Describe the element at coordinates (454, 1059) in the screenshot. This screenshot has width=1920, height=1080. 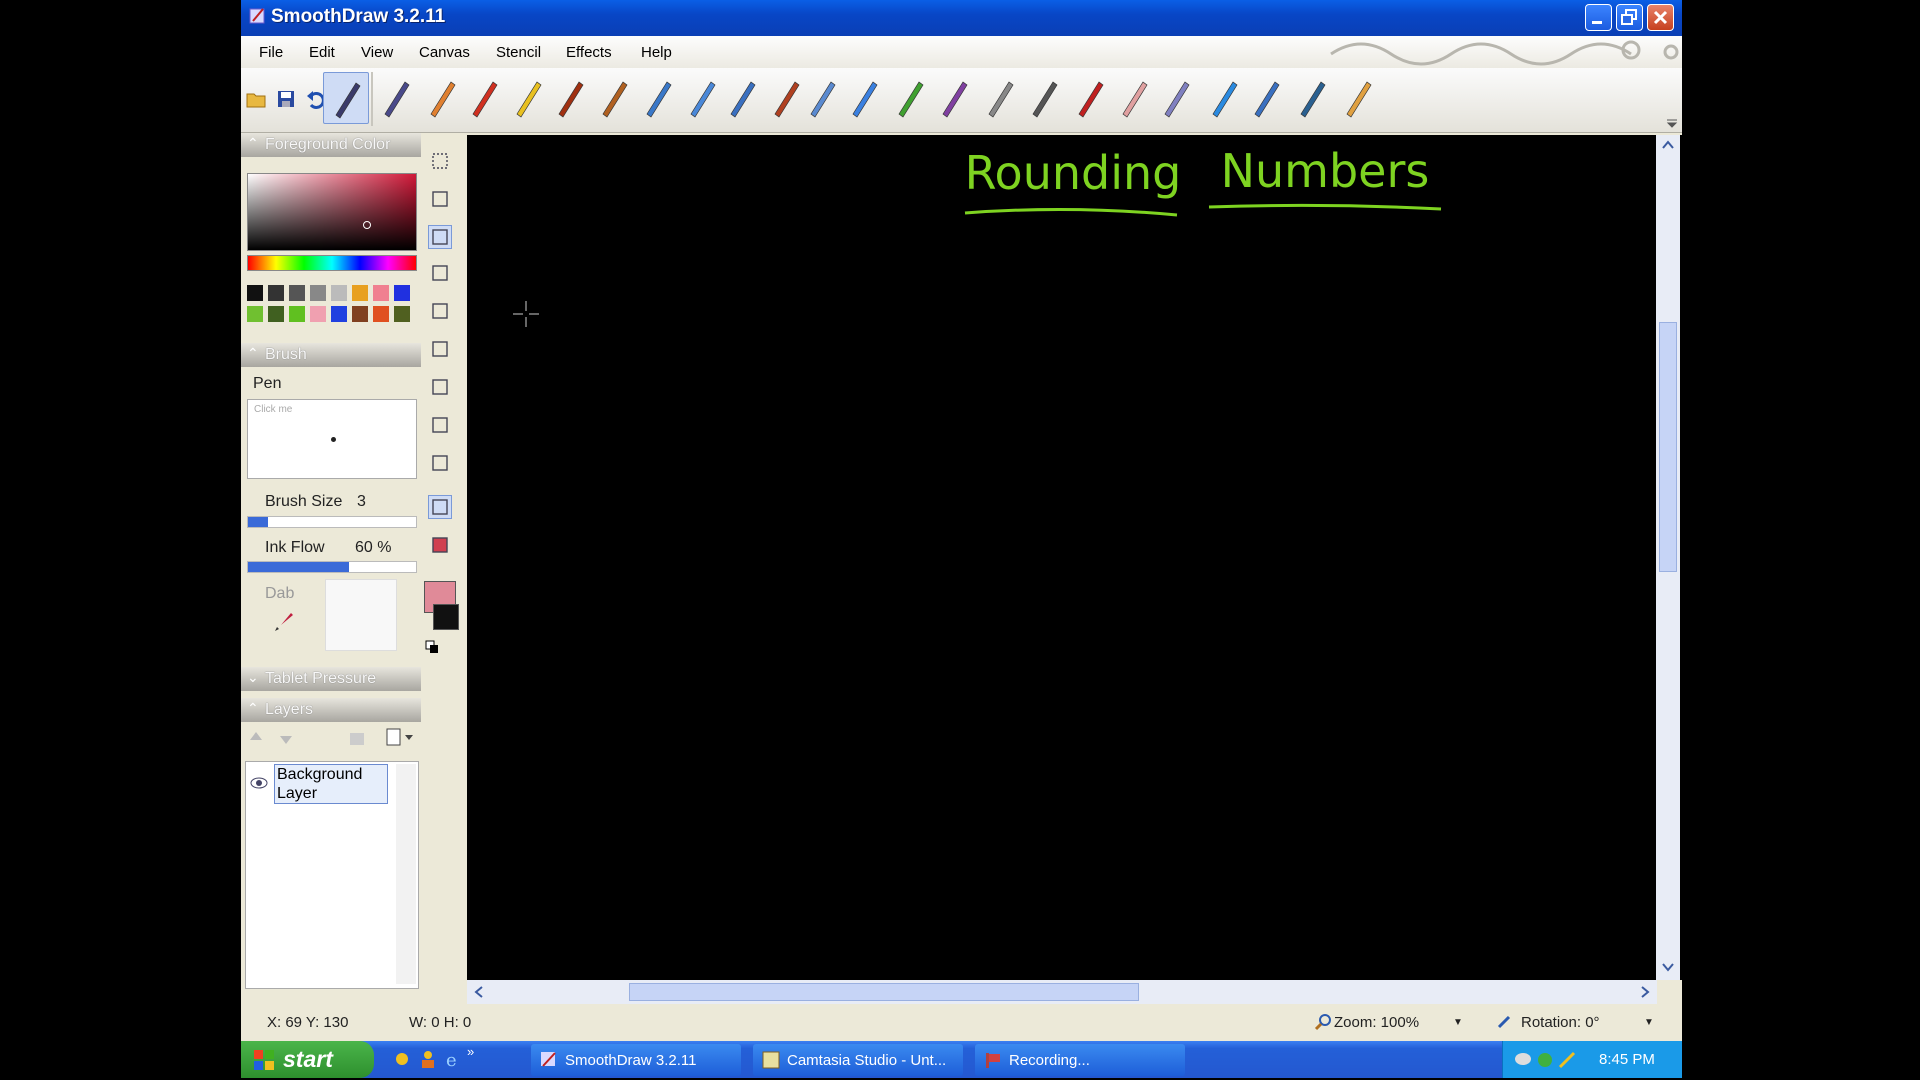
I see `quicklaunch-ie-icon: e` at that location.